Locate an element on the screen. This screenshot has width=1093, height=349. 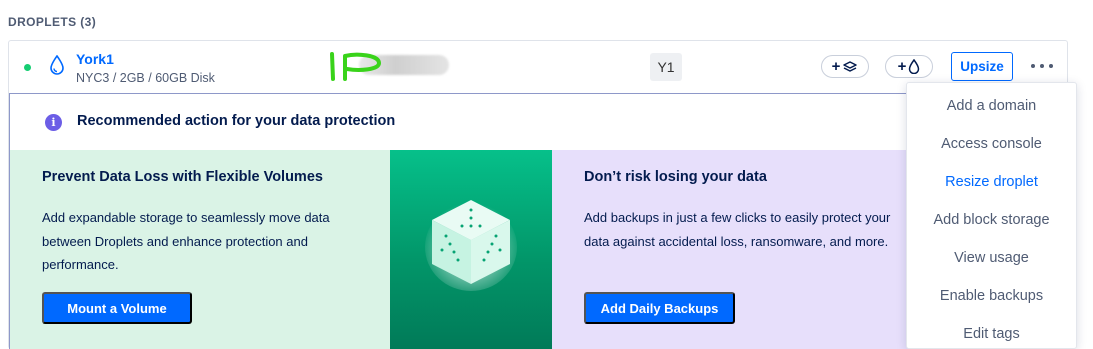
menu-item-edit-tags: Edit tags is located at coordinates (991, 334).